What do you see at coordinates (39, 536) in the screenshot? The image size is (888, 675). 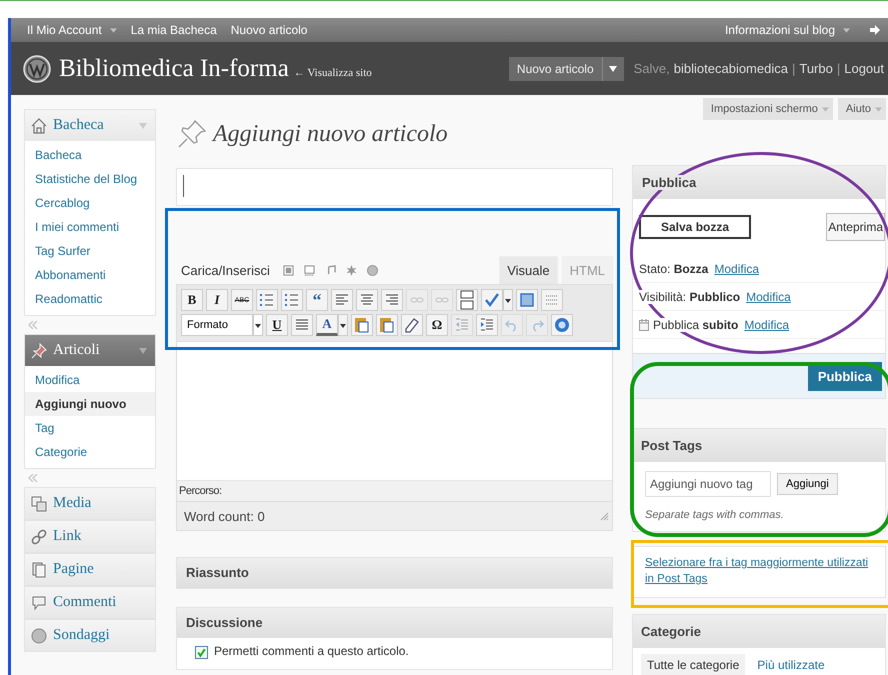 I see `chain-icon` at bounding box center [39, 536].